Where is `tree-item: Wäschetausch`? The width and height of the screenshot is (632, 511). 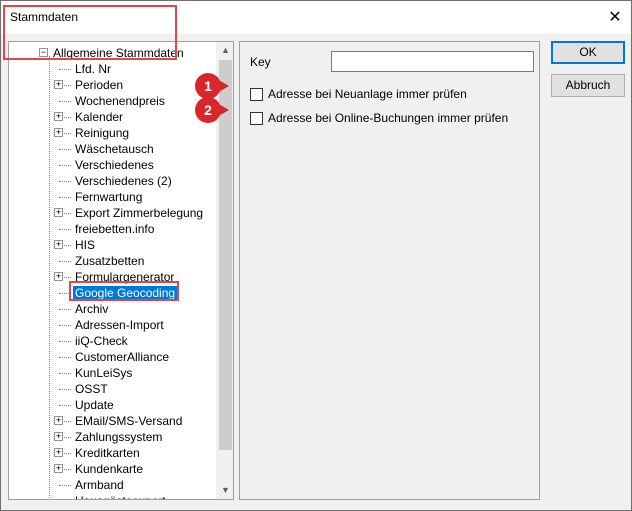 tree-item: Wäschetausch is located at coordinates (107, 149).